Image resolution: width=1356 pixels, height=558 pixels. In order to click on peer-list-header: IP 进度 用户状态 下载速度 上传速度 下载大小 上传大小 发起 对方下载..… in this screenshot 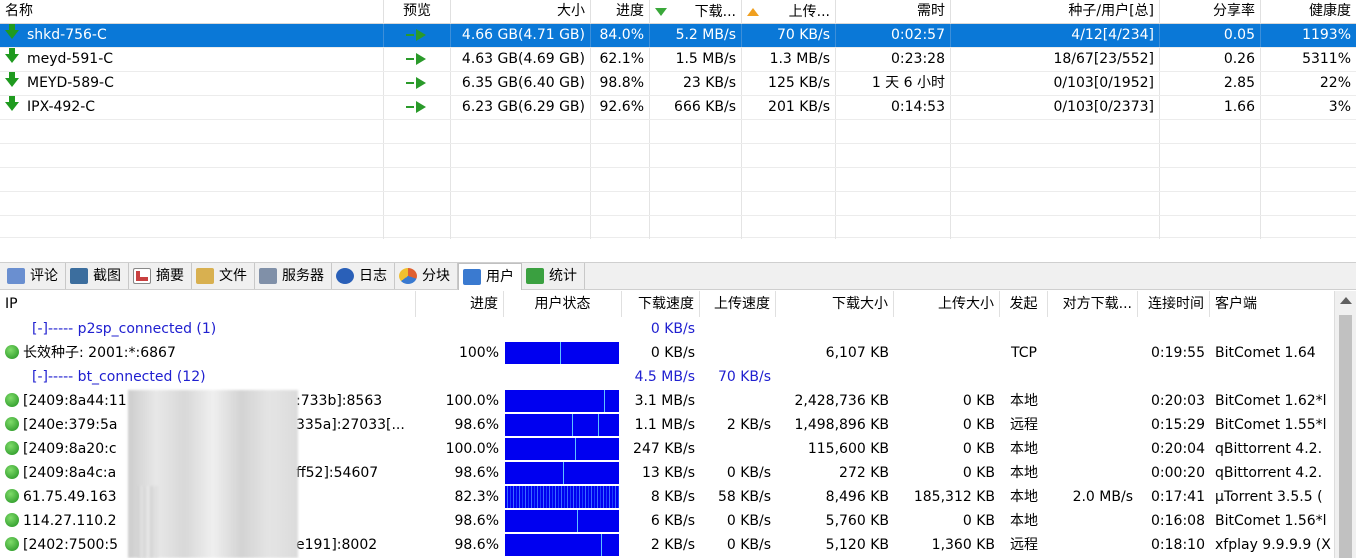, I will do `click(667, 304)`.